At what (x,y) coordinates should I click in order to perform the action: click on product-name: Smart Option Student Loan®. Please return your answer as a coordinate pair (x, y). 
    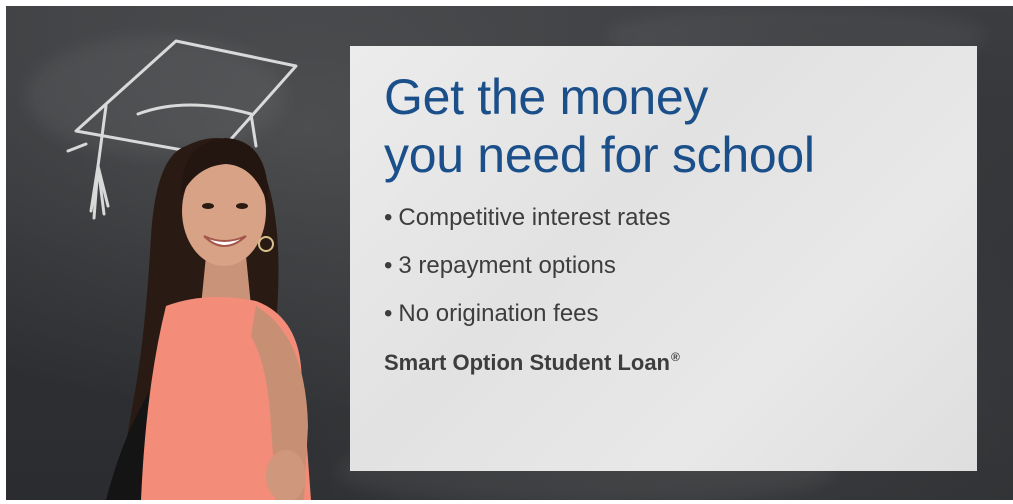
    Looking at the image, I should click on (680, 363).